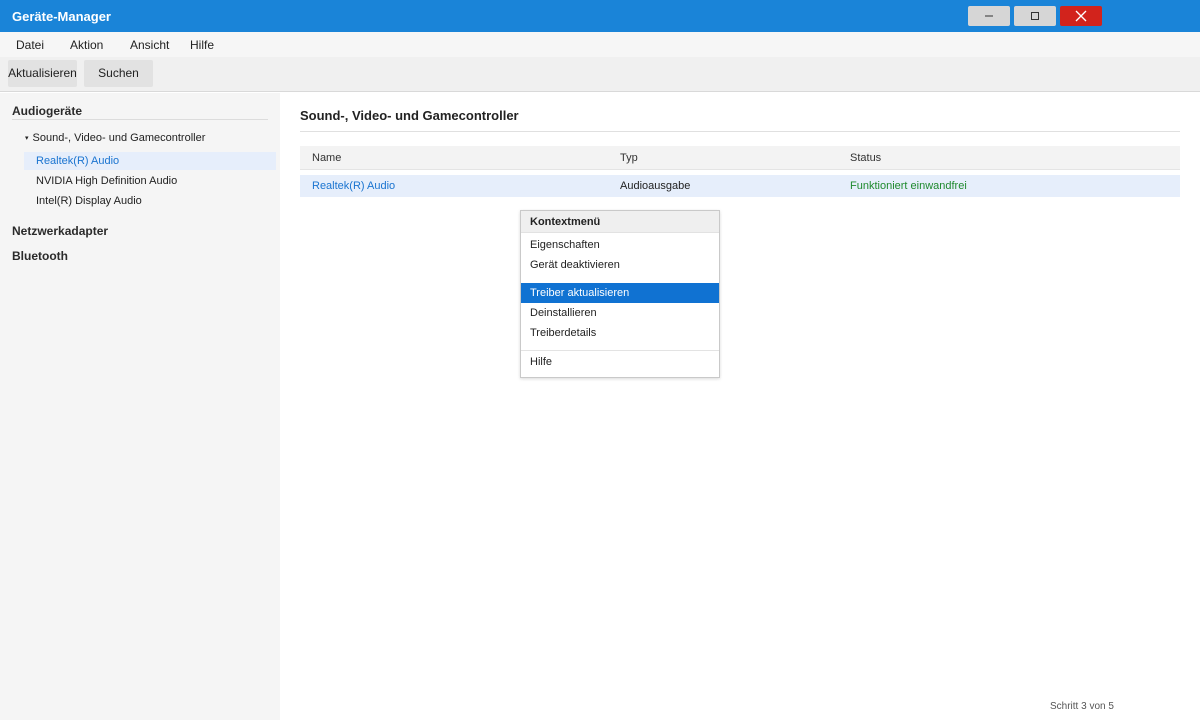 This screenshot has width=1200, height=720. I want to click on search-button: Suchen, so click(118, 73).